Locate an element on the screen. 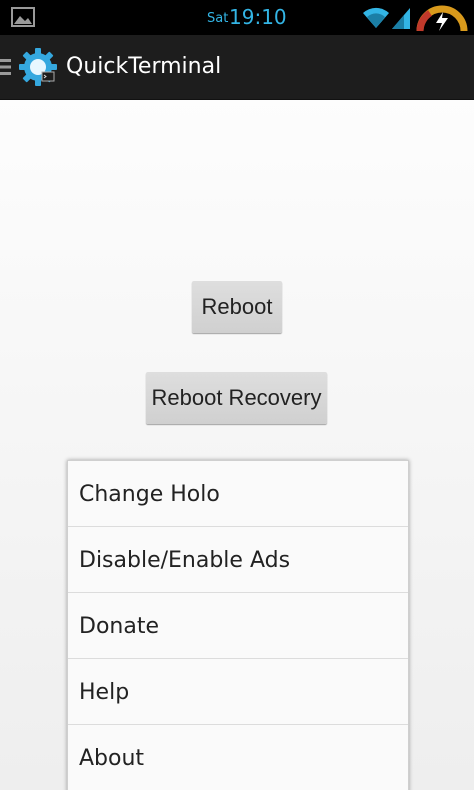 This screenshot has height=790, width=474. status-bar: Sat 19:10 is located at coordinates (237, 17).